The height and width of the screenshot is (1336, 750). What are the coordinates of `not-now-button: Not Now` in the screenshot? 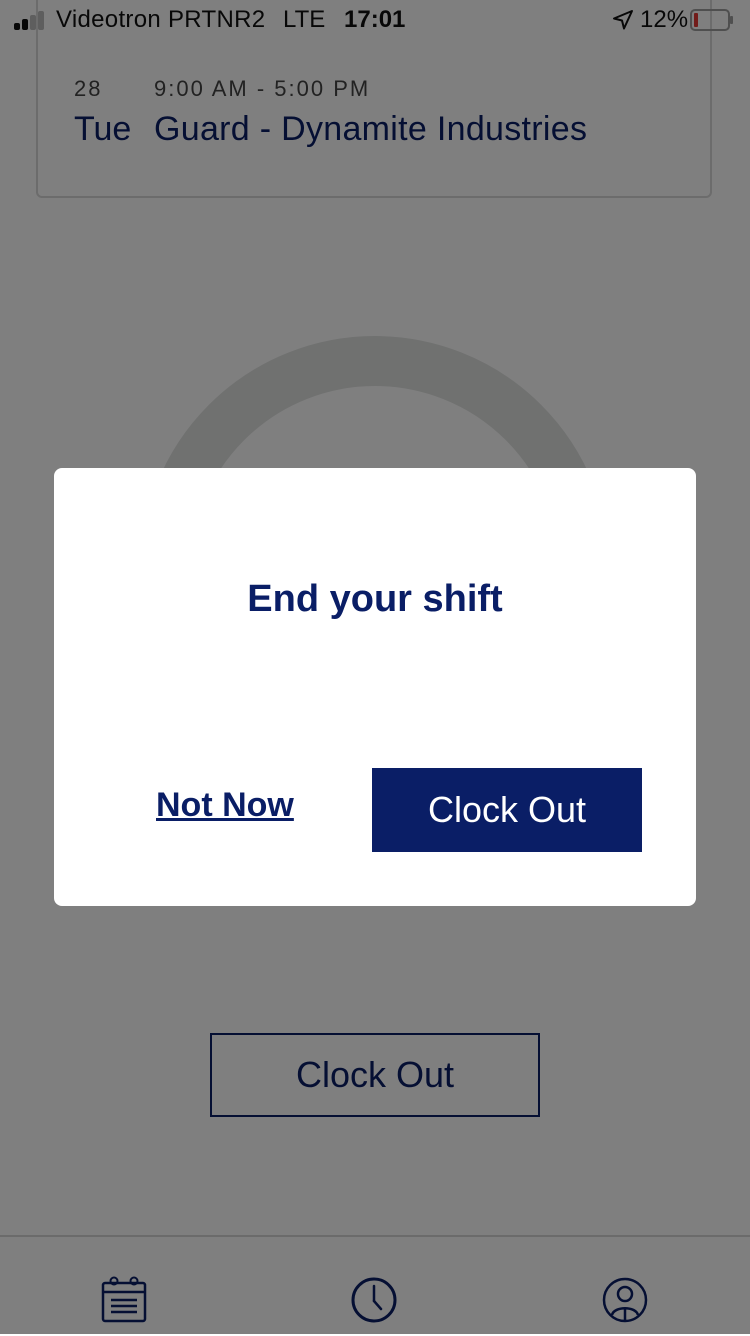 It's located at (225, 805).